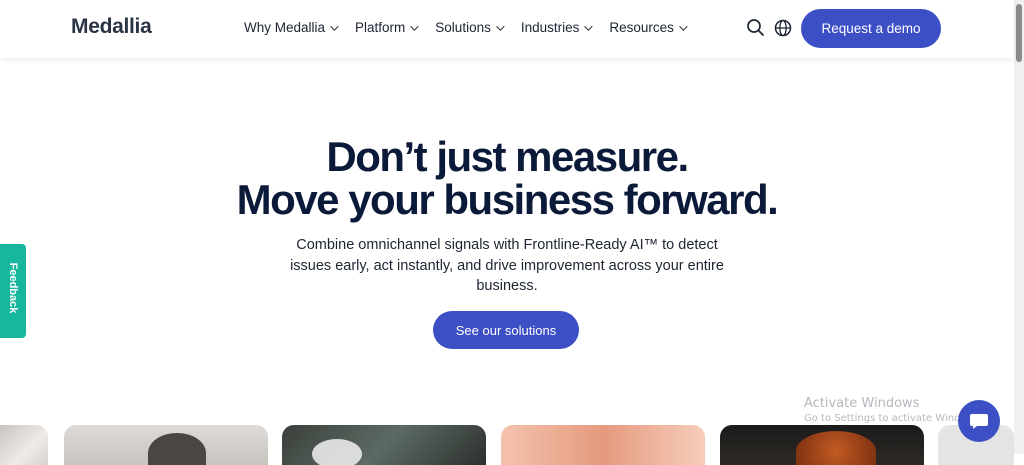 This screenshot has width=1024, height=465. I want to click on nav-resources: Resources, so click(648, 27).